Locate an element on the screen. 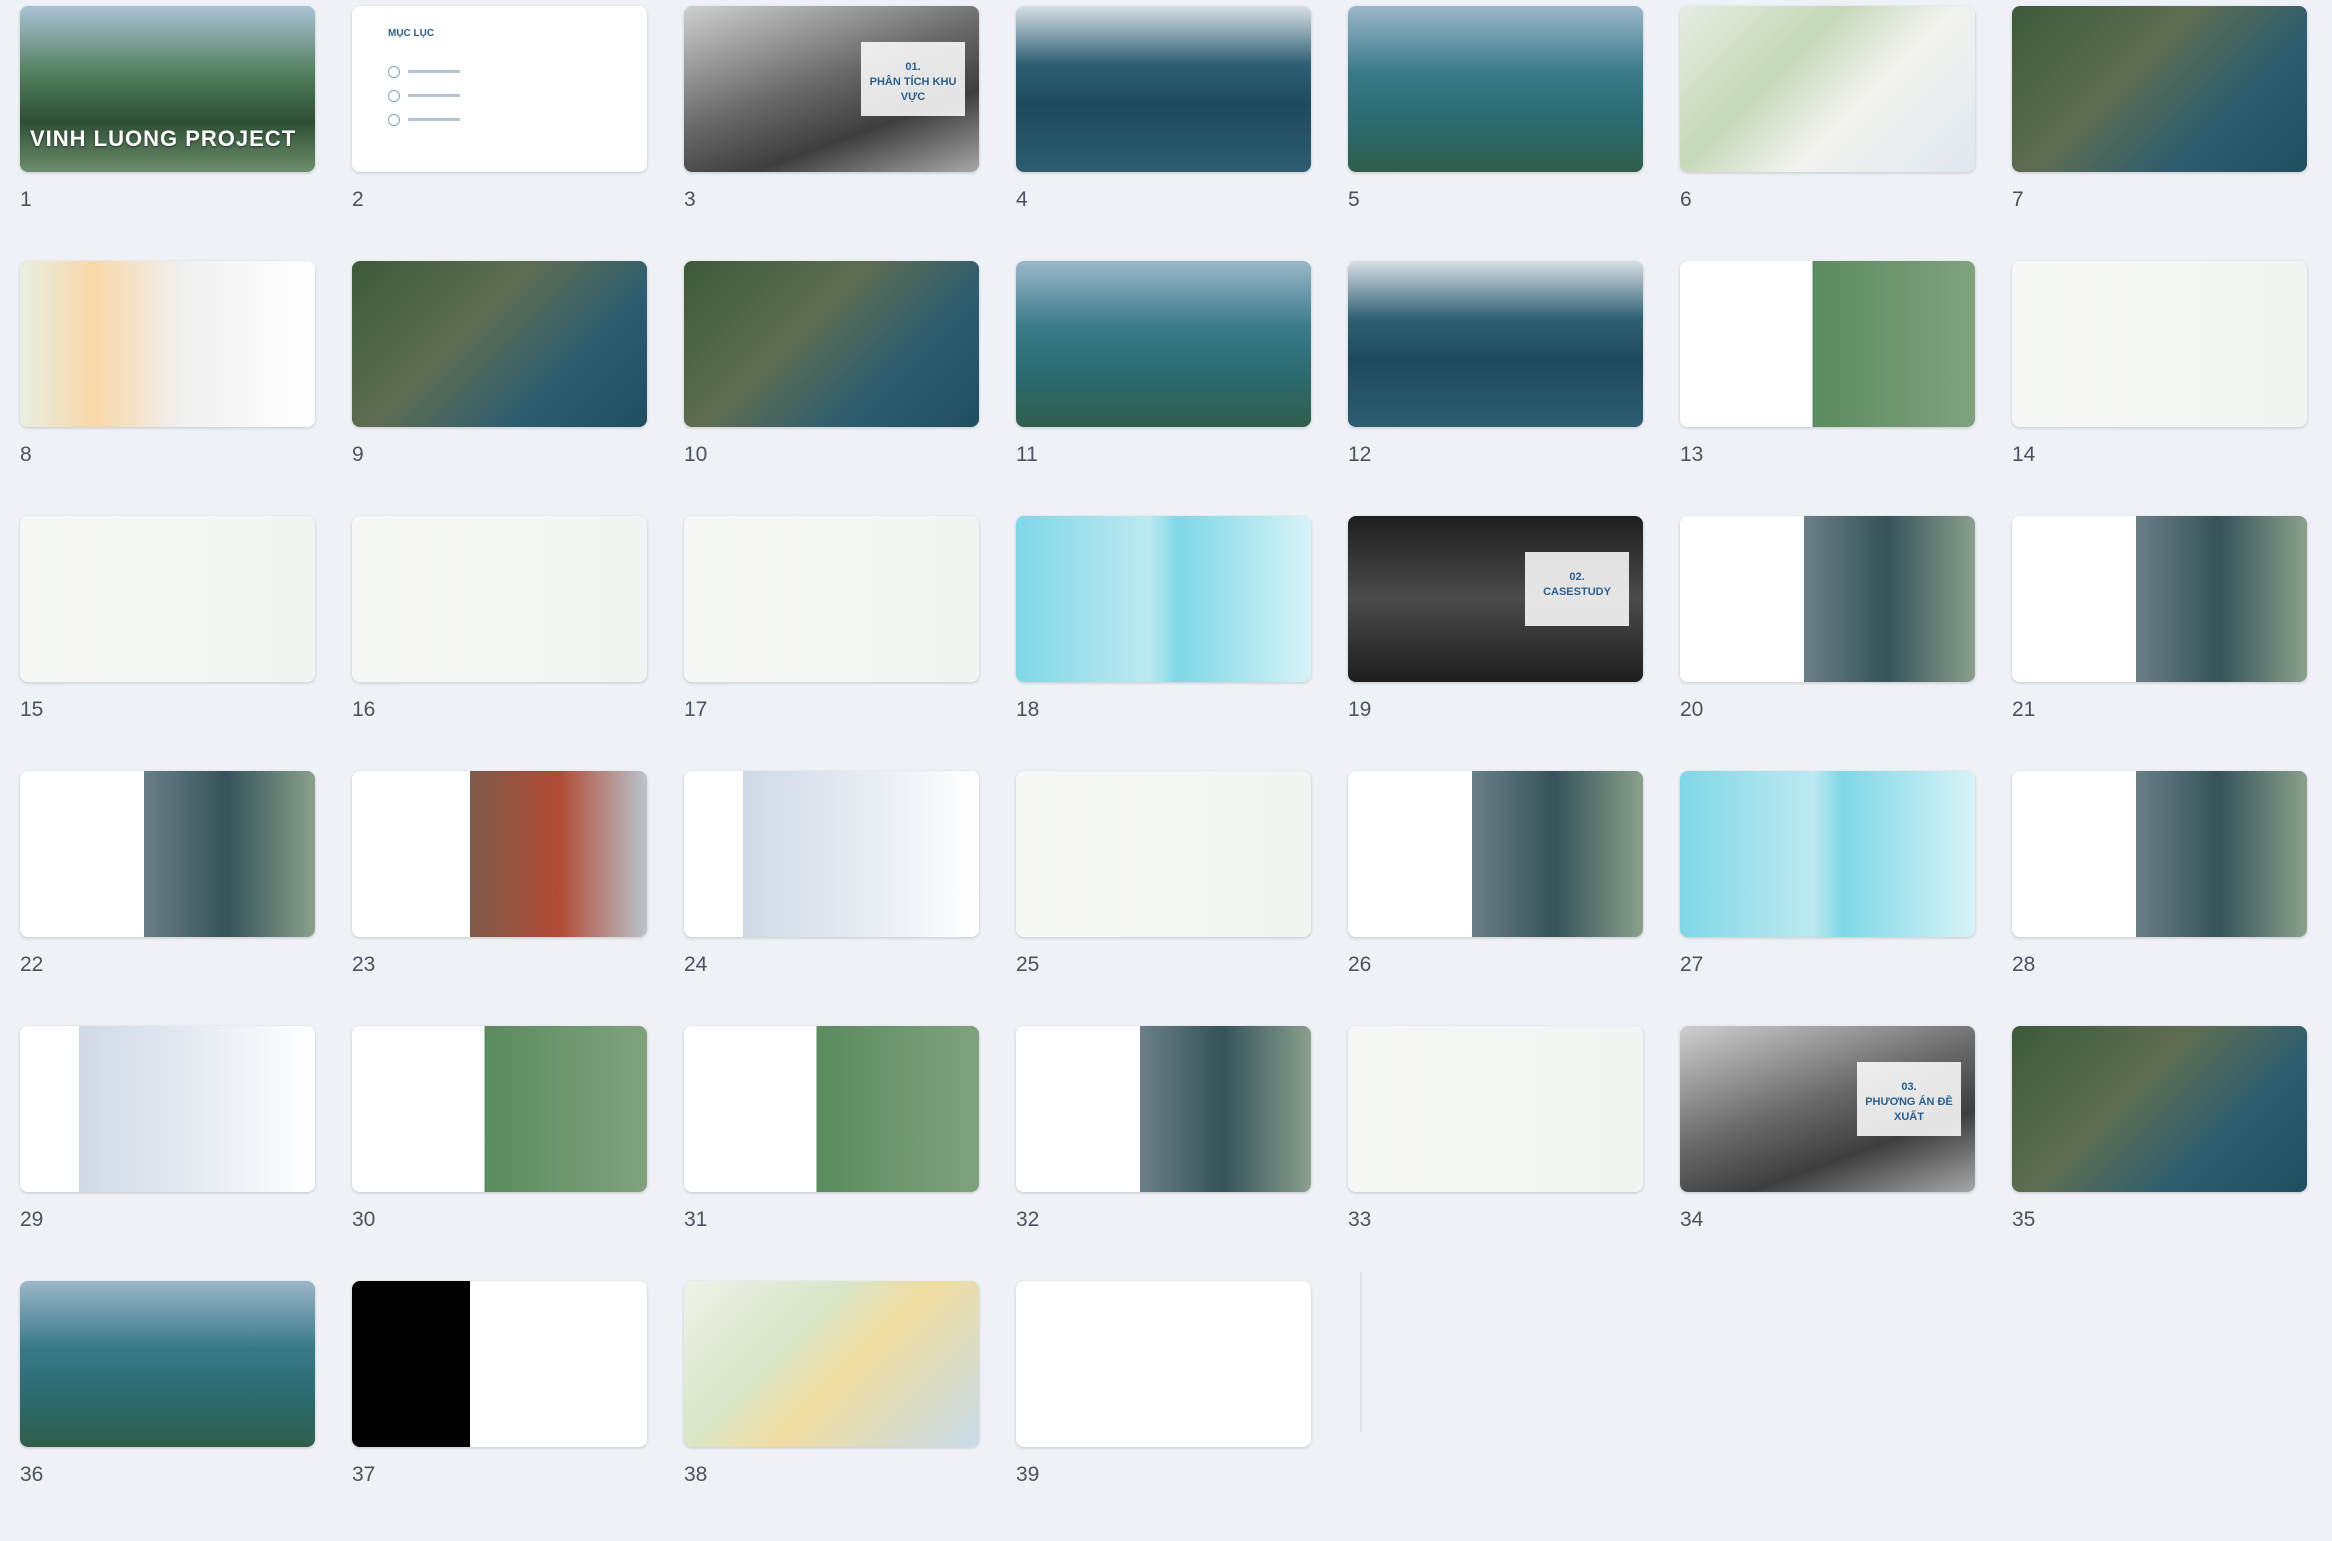 The image size is (2332, 1541). slide-number: 5 is located at coordinates (1354, 199).